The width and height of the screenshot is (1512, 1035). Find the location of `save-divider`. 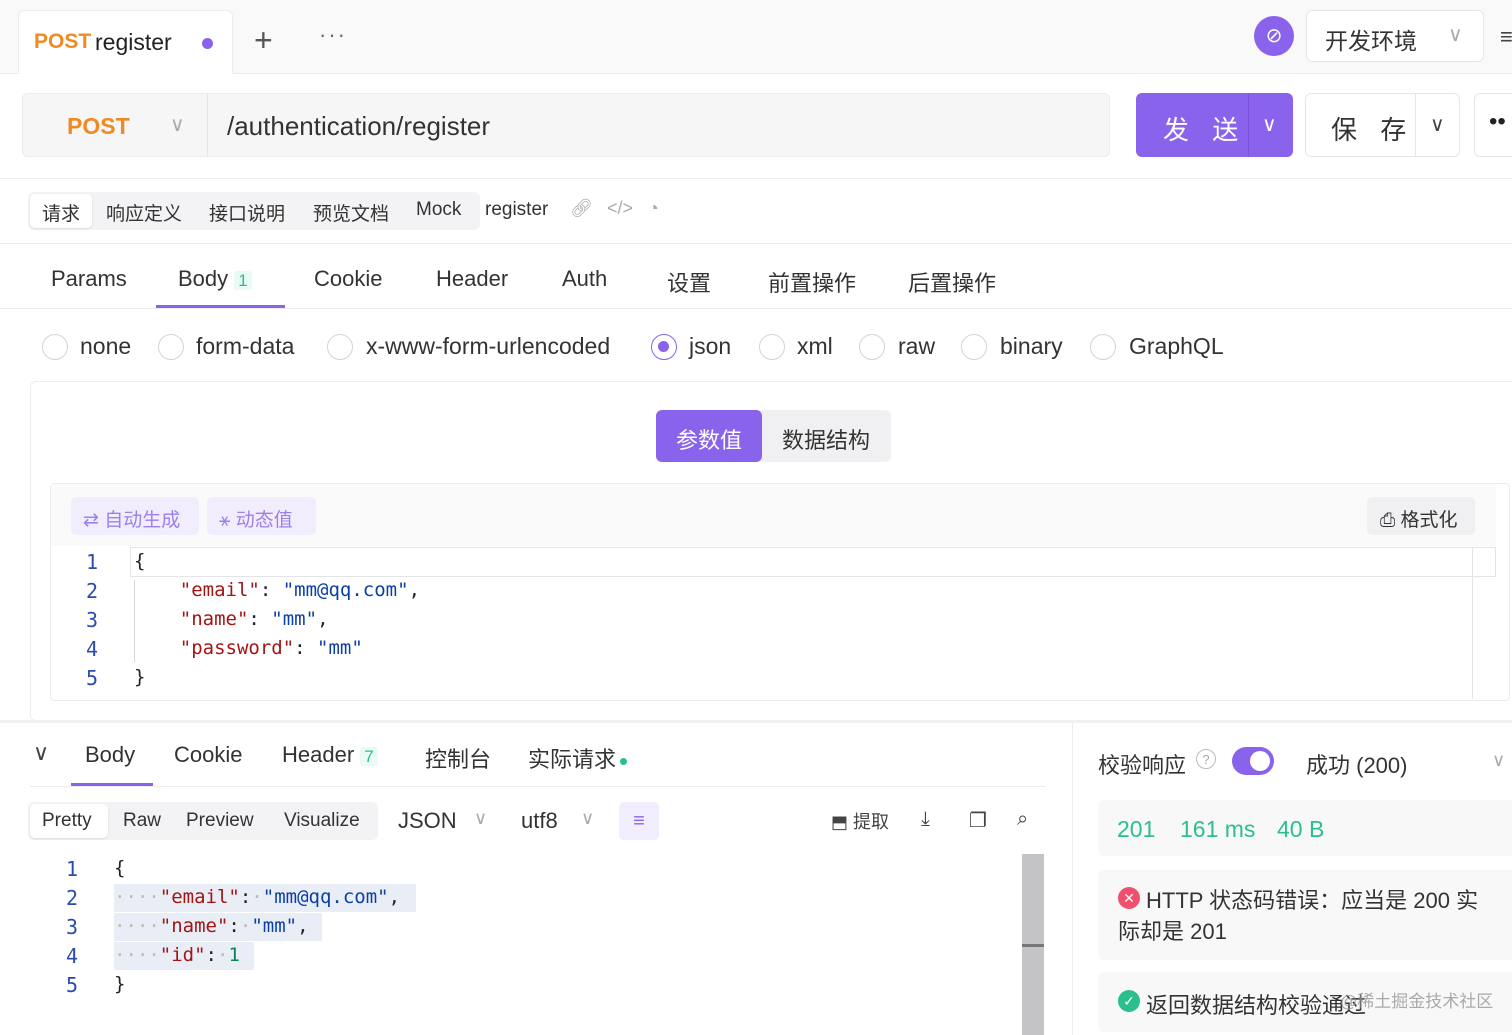

save-divider is located at coordinates (1415, 125).